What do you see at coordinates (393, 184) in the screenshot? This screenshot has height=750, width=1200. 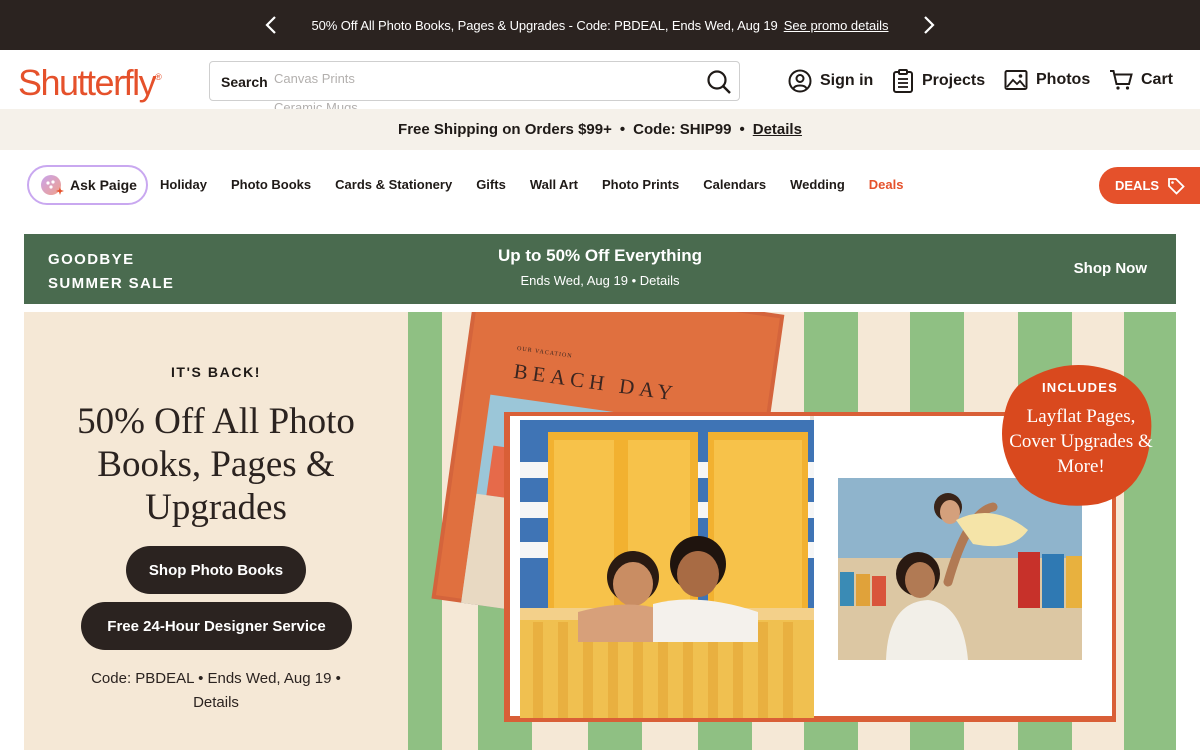 I see `category-cards-stationery: Cards & Stationery` at bounding box center [393, 184].